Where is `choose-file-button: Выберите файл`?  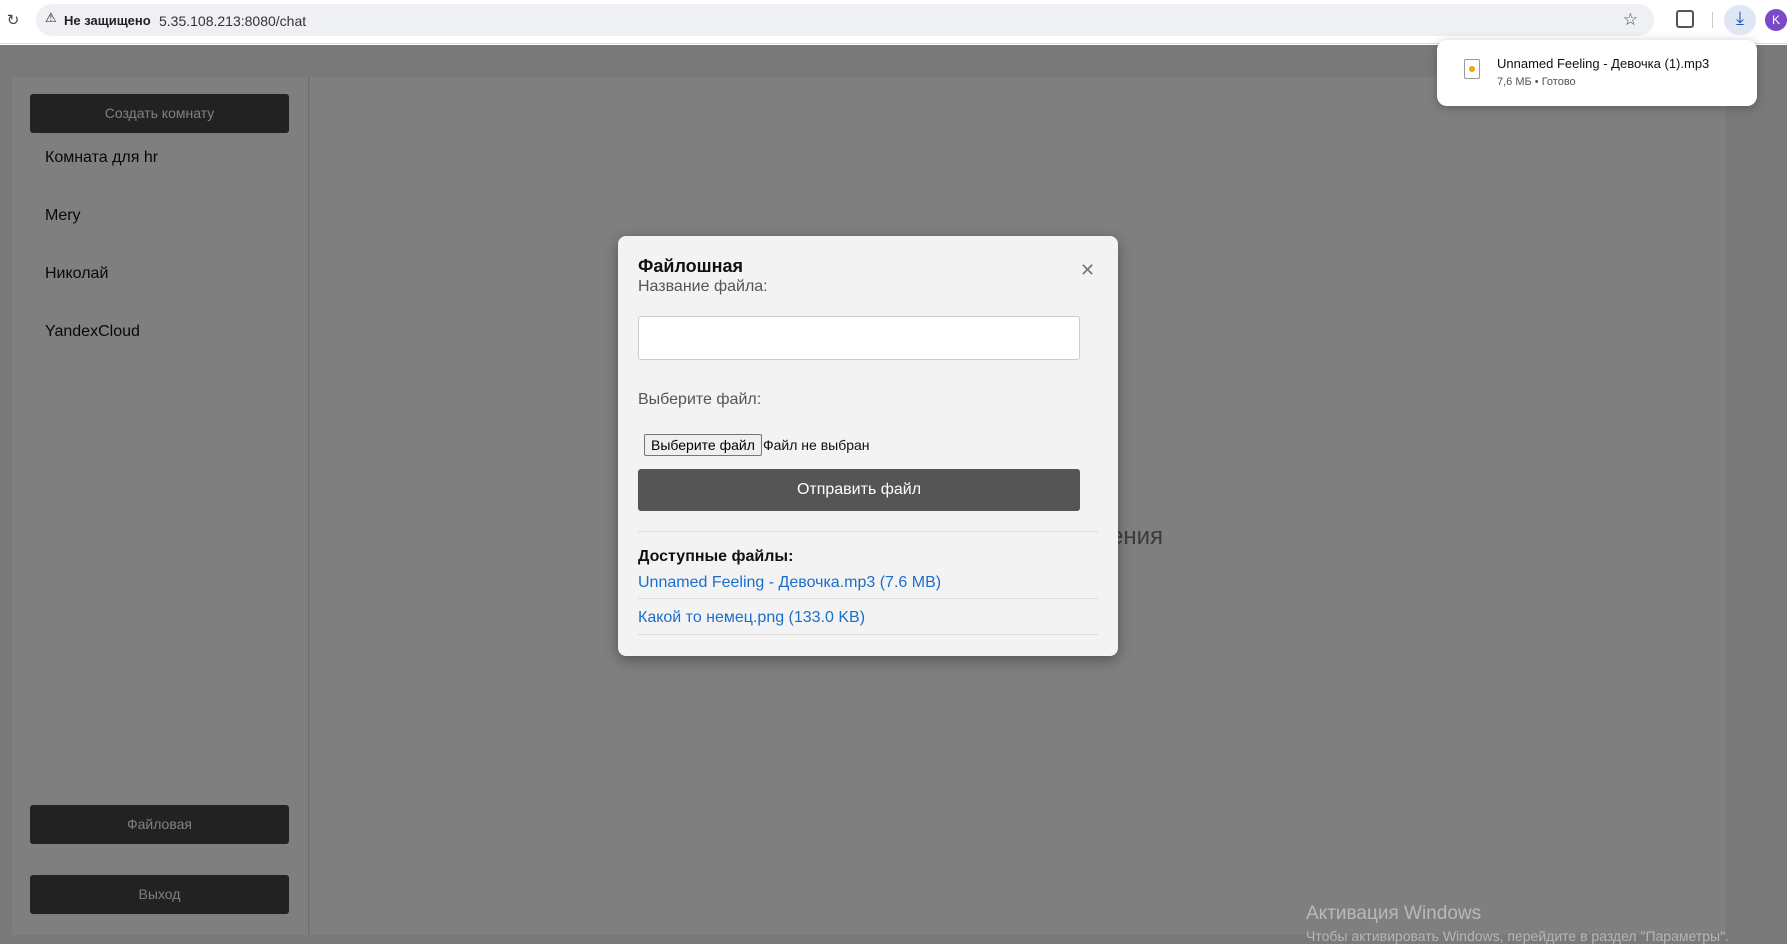
choose-file-button: Выберите файл is located at coordinates (703, 445).